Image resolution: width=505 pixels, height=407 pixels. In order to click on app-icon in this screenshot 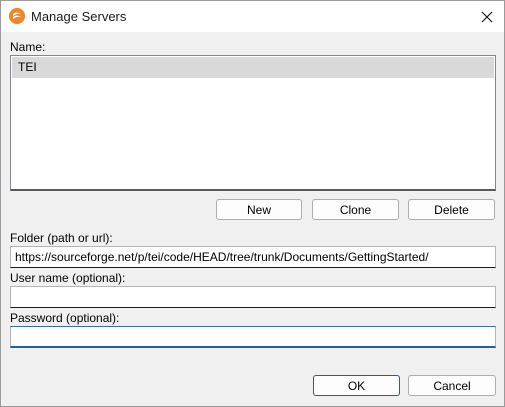, I will do `click(17, 16)`.